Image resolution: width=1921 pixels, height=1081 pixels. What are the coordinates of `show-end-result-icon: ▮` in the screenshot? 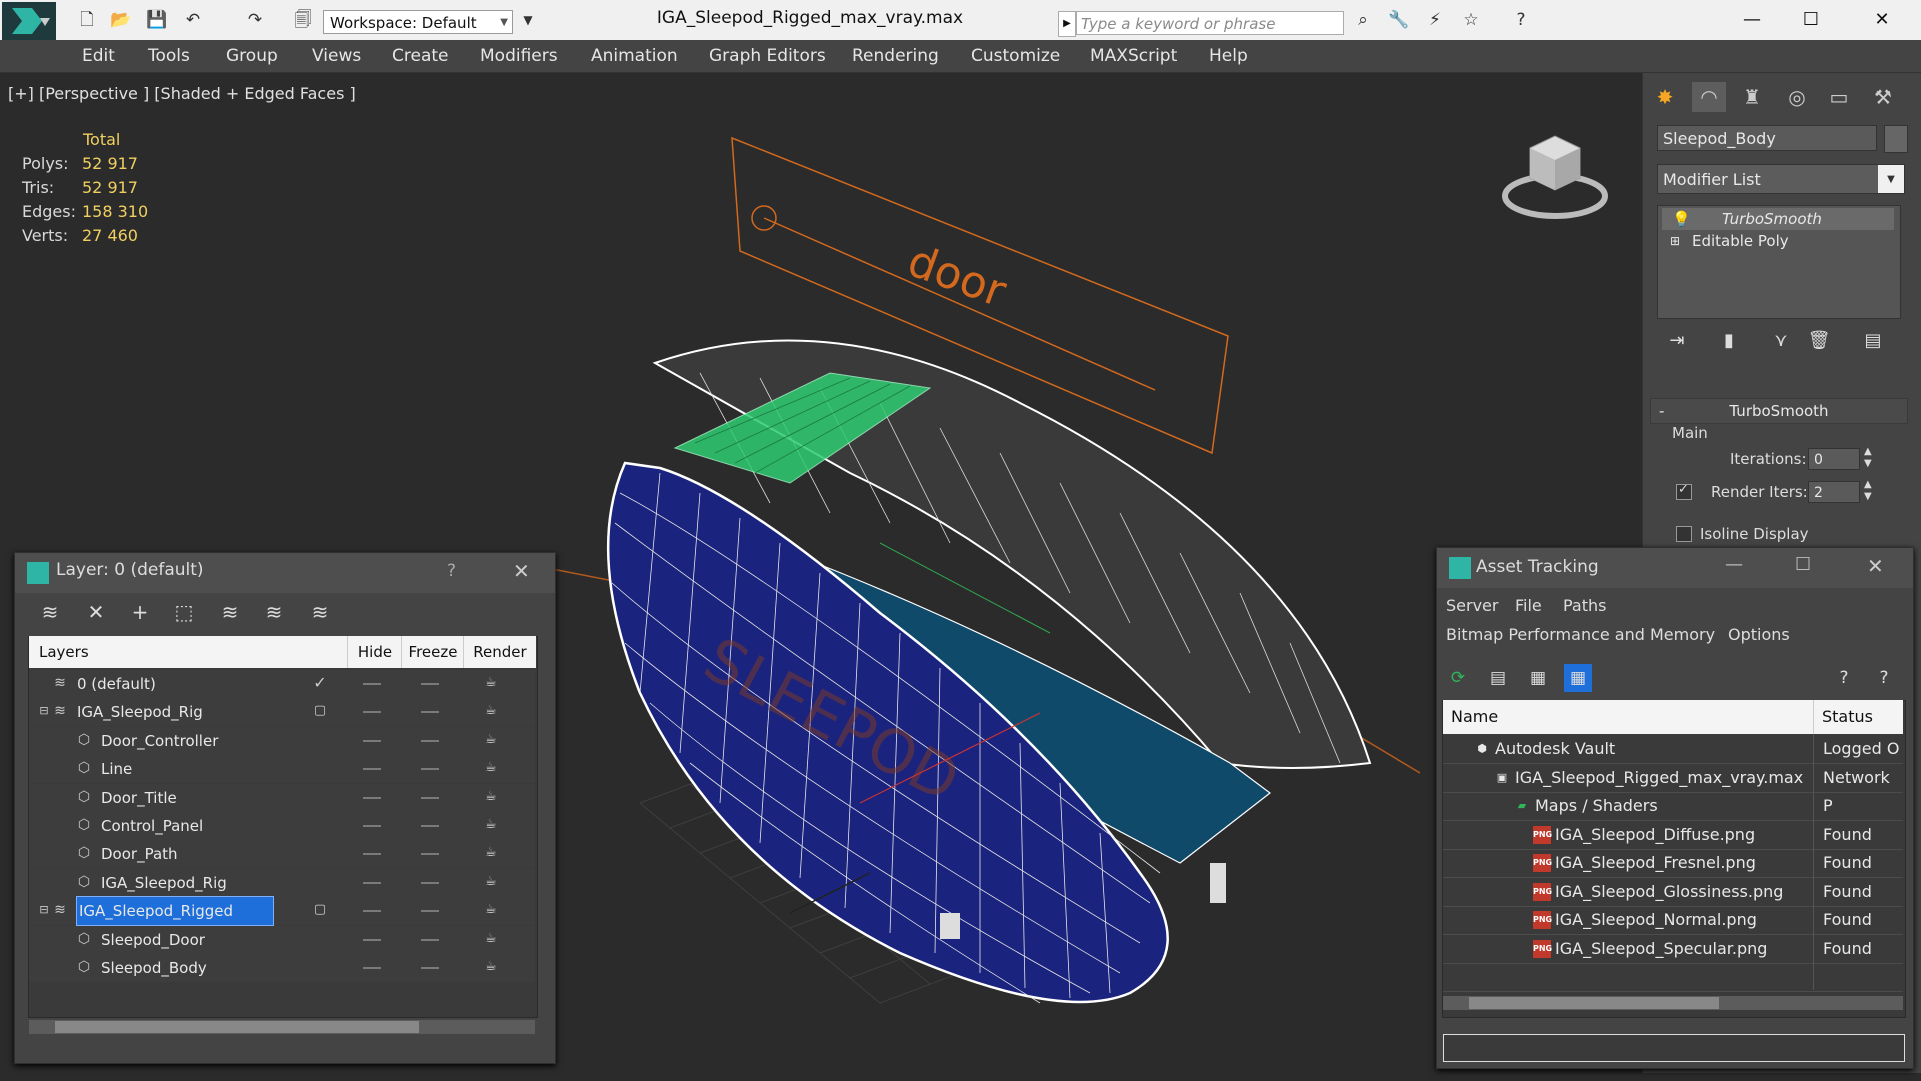 It's located at (1729, 343).